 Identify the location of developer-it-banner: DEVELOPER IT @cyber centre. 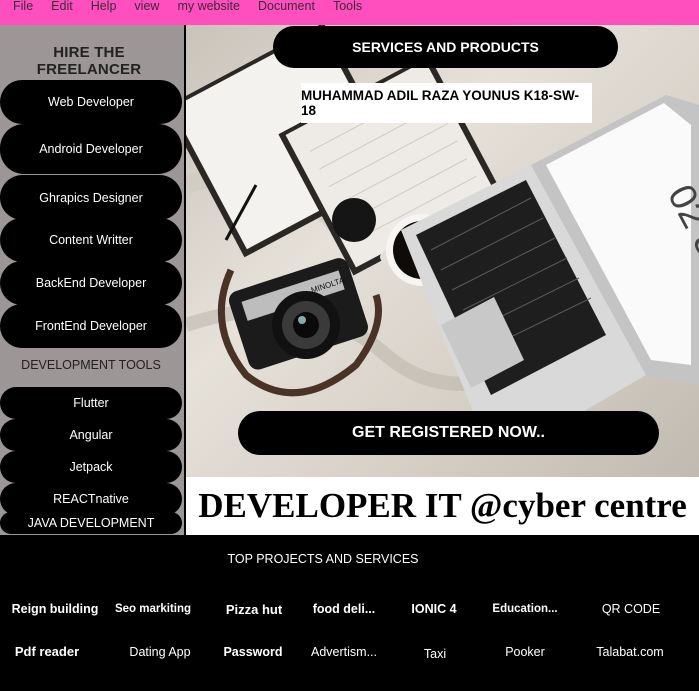
(442, 506).